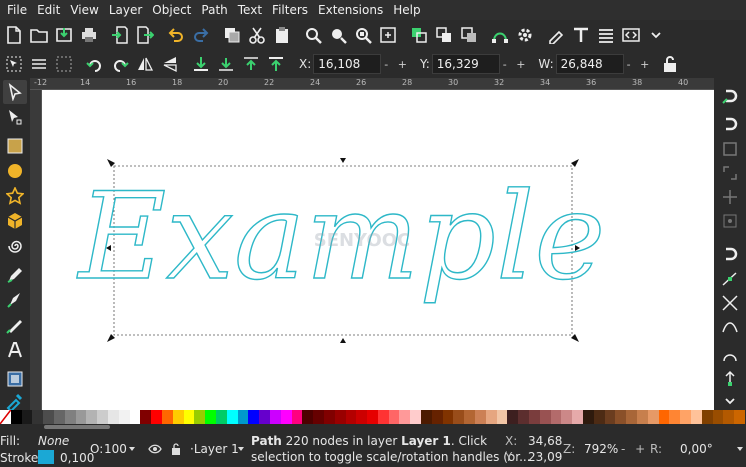 Image resolution: width=746 pixels, height=467 pixels. I want to click on flip-horizontal-button, so click(145, 64).